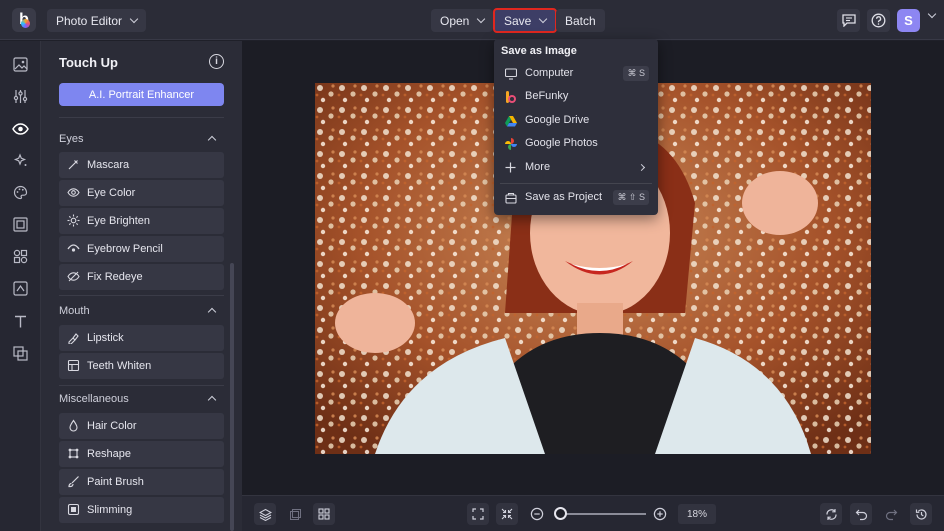 The height and width of the screenshot is (531, 944). What do you see at coordinates (636, 73) in the screenshot?
I see `shortcut-badge: ⌘ S` at bounding box center [636, 73].